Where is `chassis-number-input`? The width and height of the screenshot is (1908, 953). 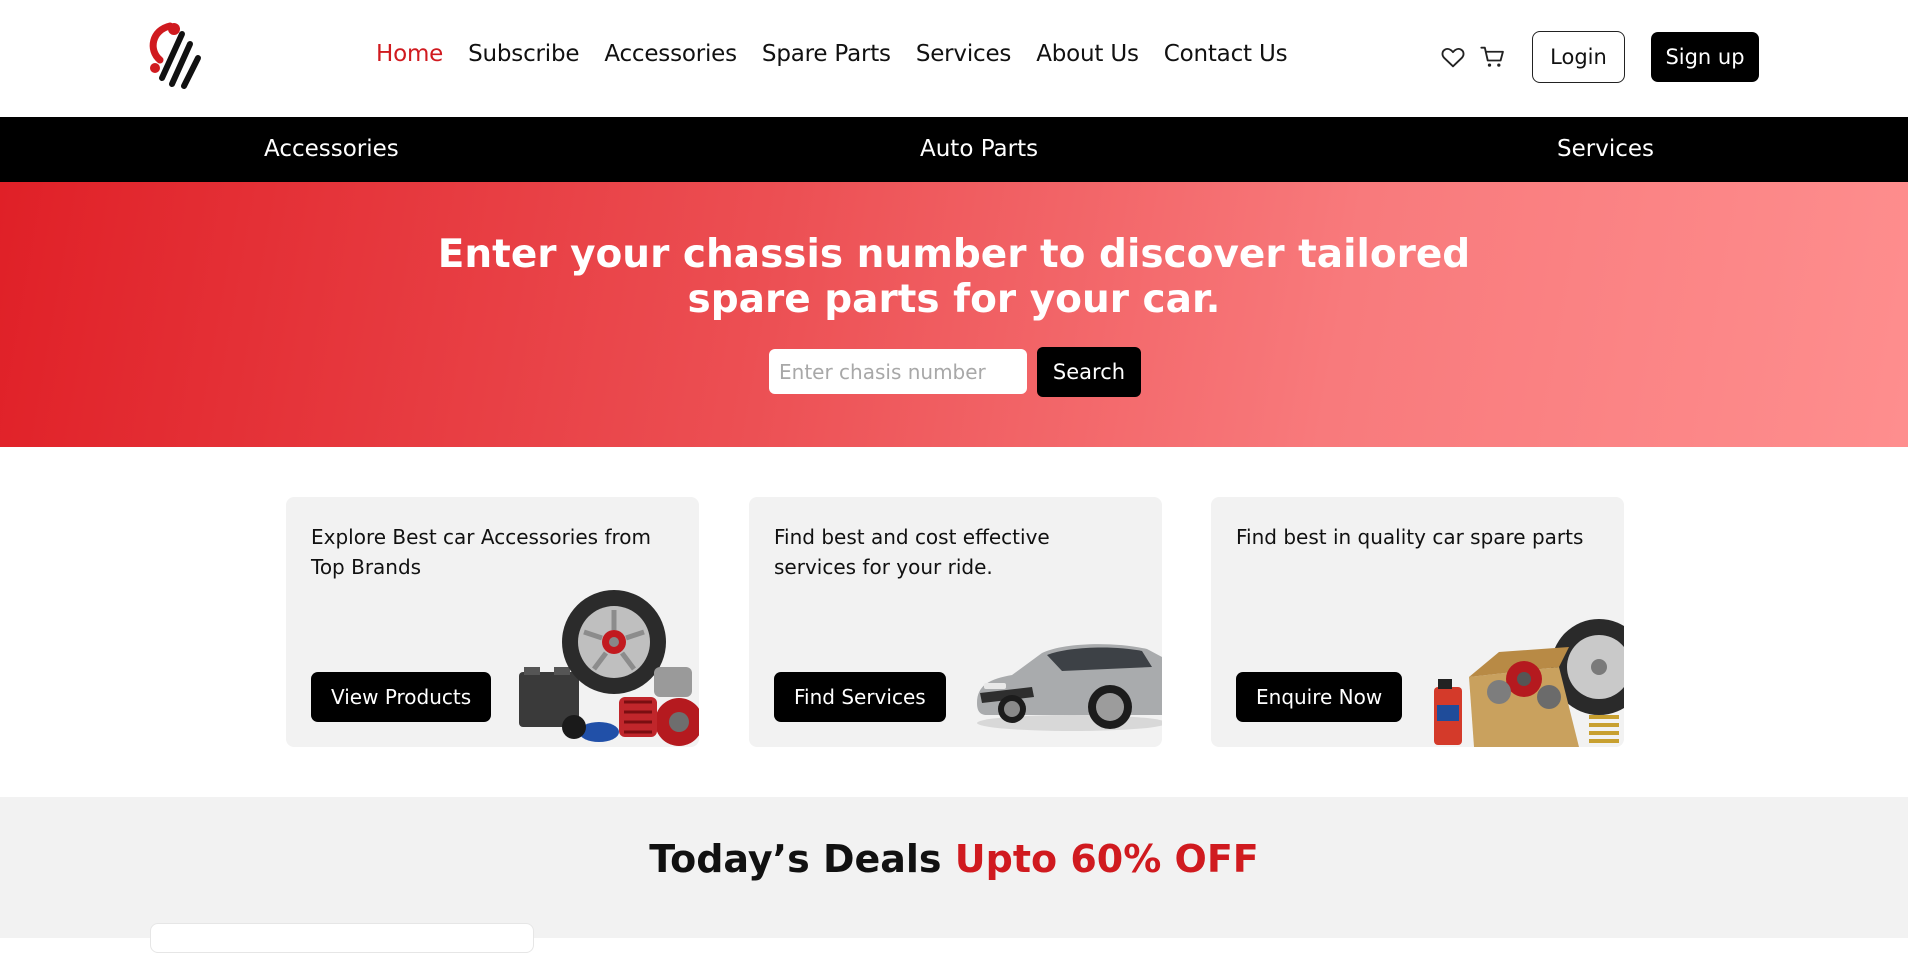
chassis-number-input is located at coordinates (898, 371).